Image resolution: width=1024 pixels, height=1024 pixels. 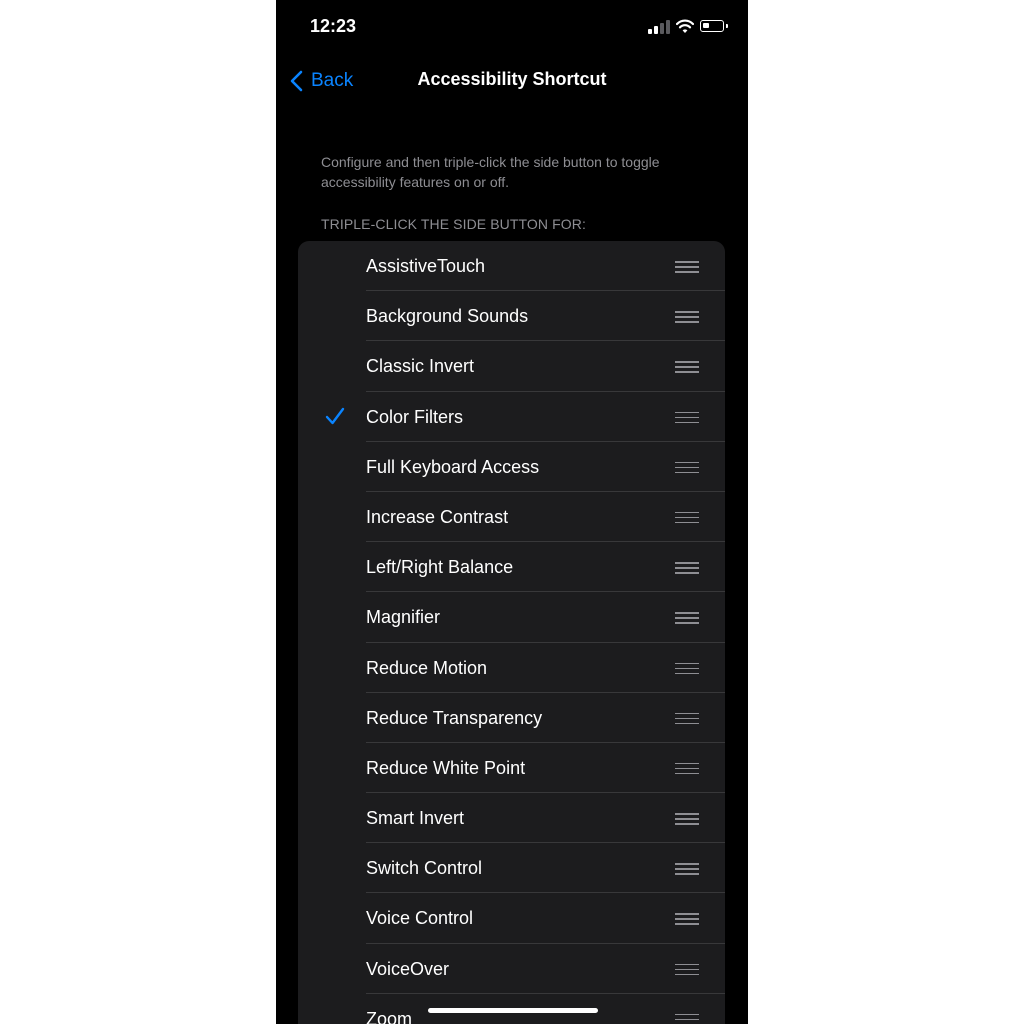 What do you see at coordinates (511, 868) in the screenshot?
I see `list-item: Switch Control` at bounding box center [511, 868].